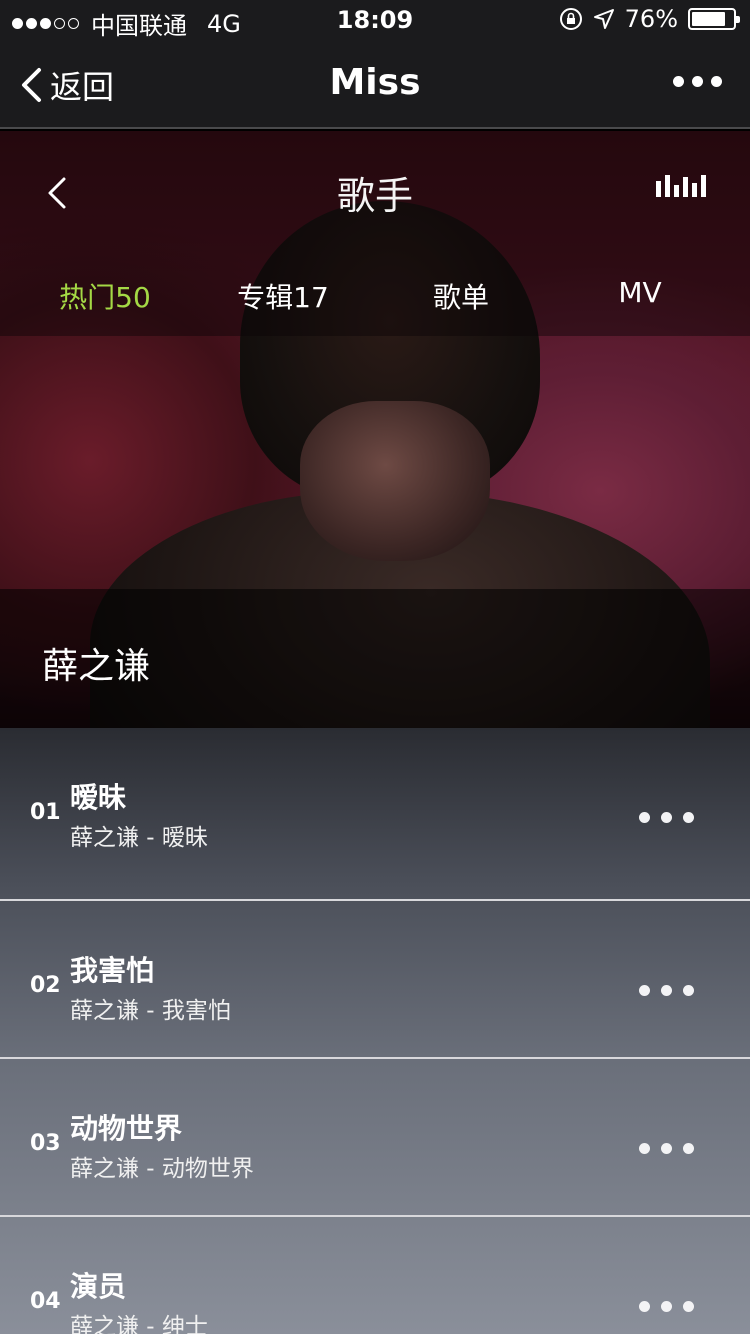  I want to click on song-subtitle: 薛之谦 - 暧昧, so click(139, 838).